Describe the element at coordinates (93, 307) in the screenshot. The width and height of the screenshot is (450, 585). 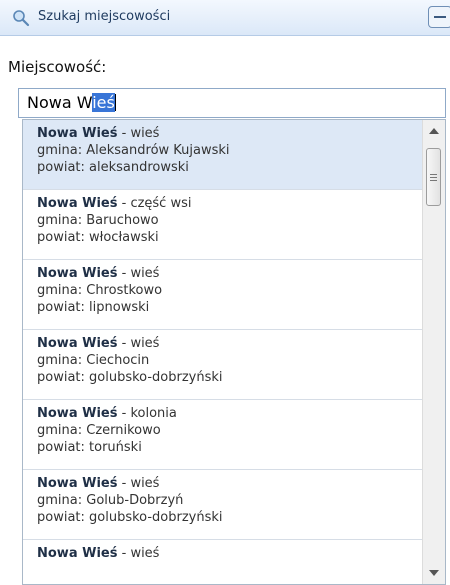
I see `result-powiat: powiat: lipnowski` at that location.